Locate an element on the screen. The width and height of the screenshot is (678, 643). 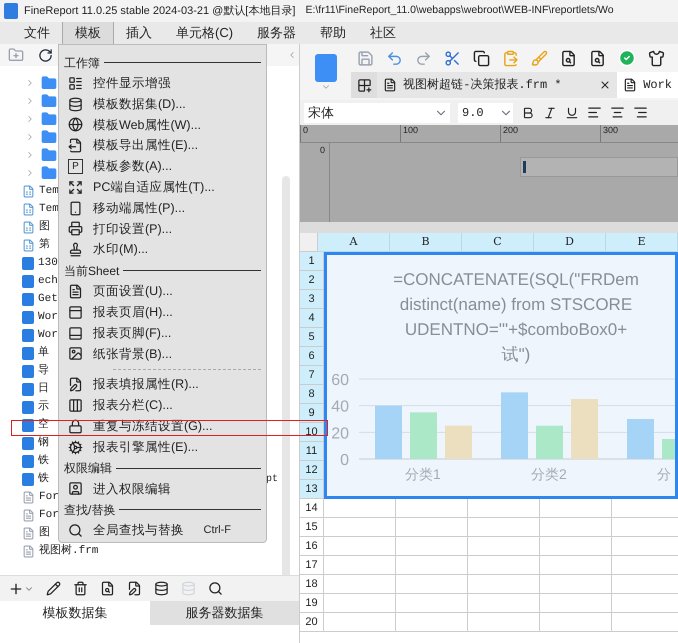
copy-icon is located at coordinates (481, 58).